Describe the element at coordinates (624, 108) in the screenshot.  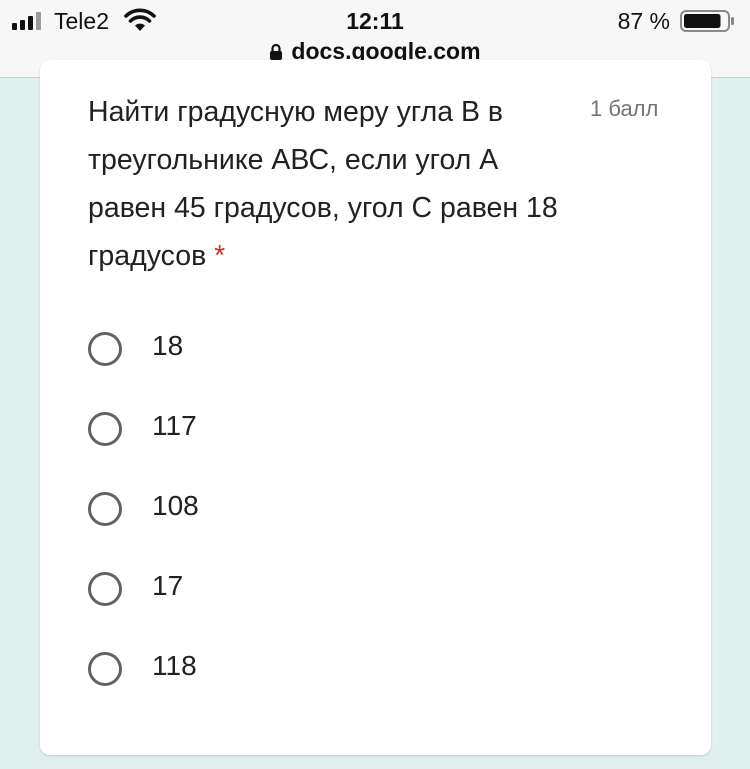
I see `question-points: 1 балл` at that location.